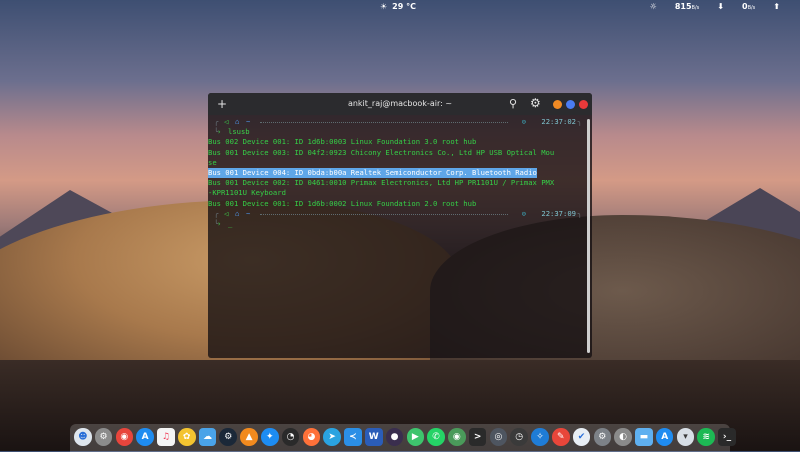 The image size is (800, 452). Describe the element at coordinates (560, 437) in the screenshot. I see `pen-icon: ✎` at that location.